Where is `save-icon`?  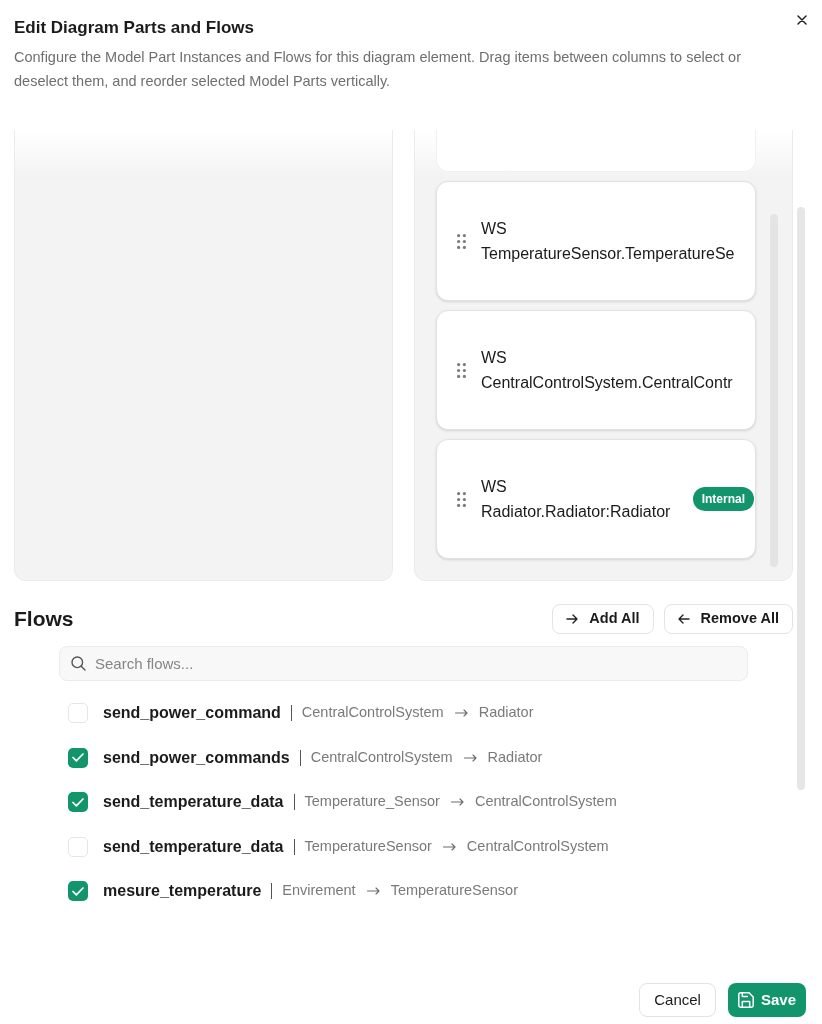
save-icon is located at coordinates (745, 1000).